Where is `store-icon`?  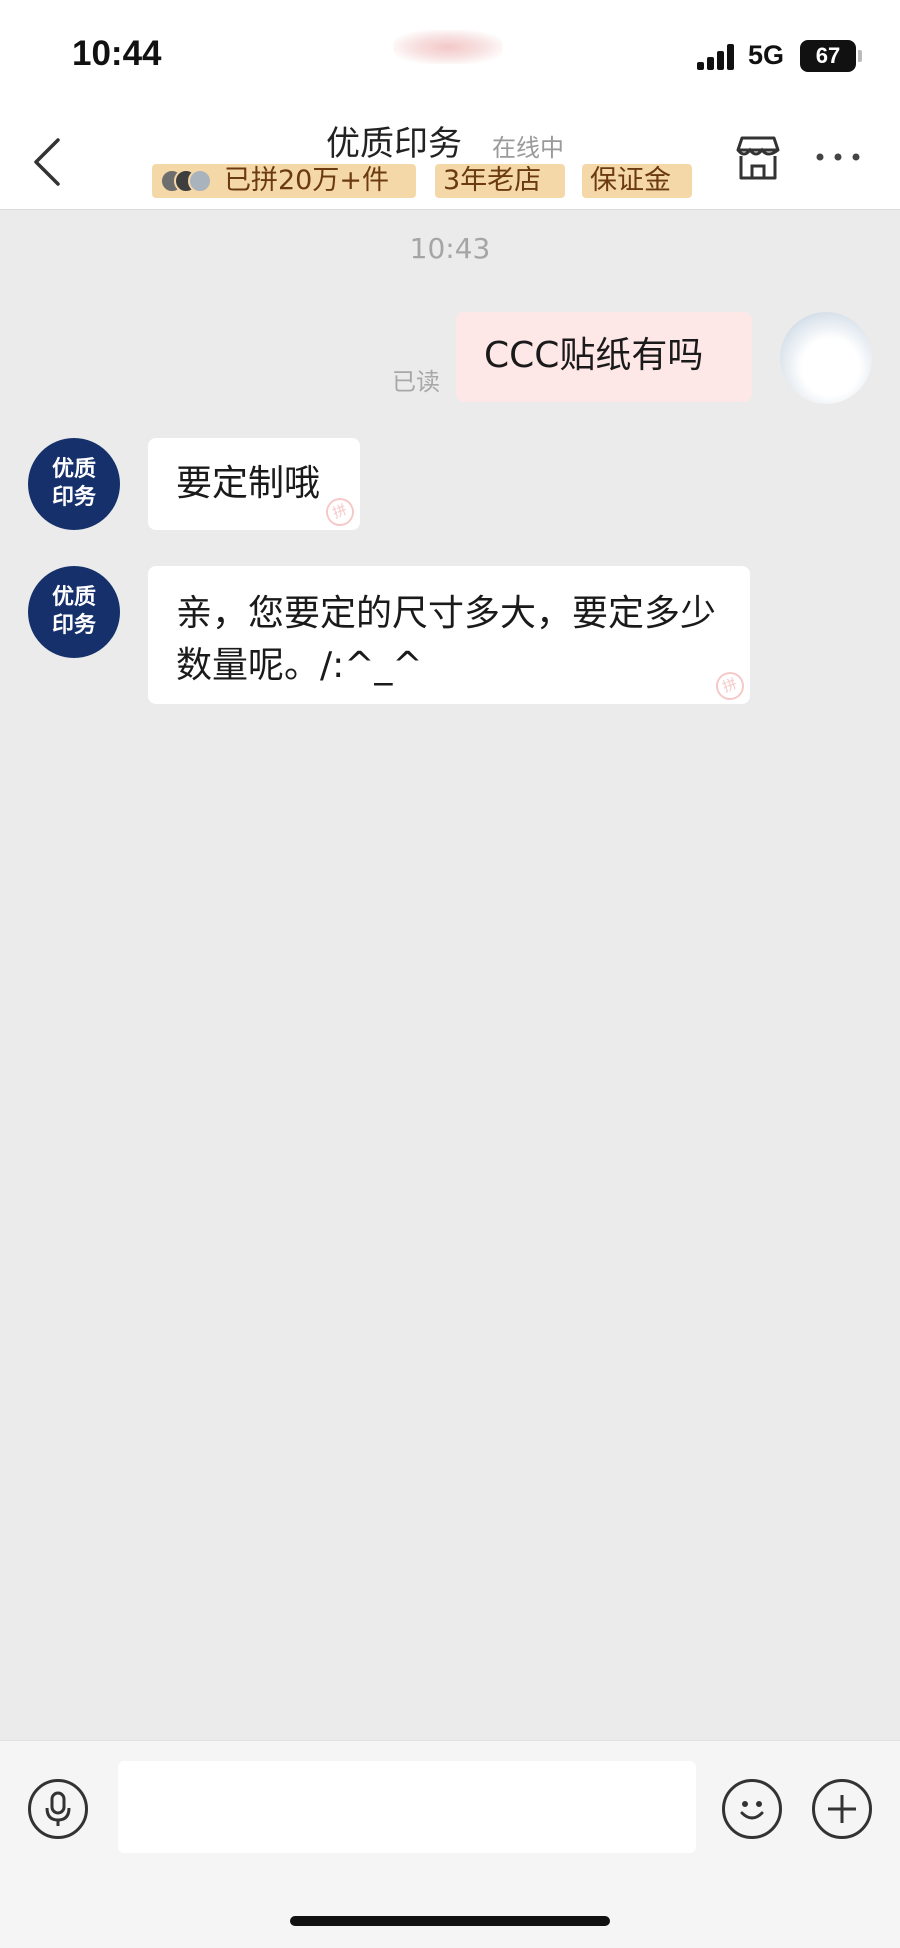 store-icon is located at coordinates (758, 158).